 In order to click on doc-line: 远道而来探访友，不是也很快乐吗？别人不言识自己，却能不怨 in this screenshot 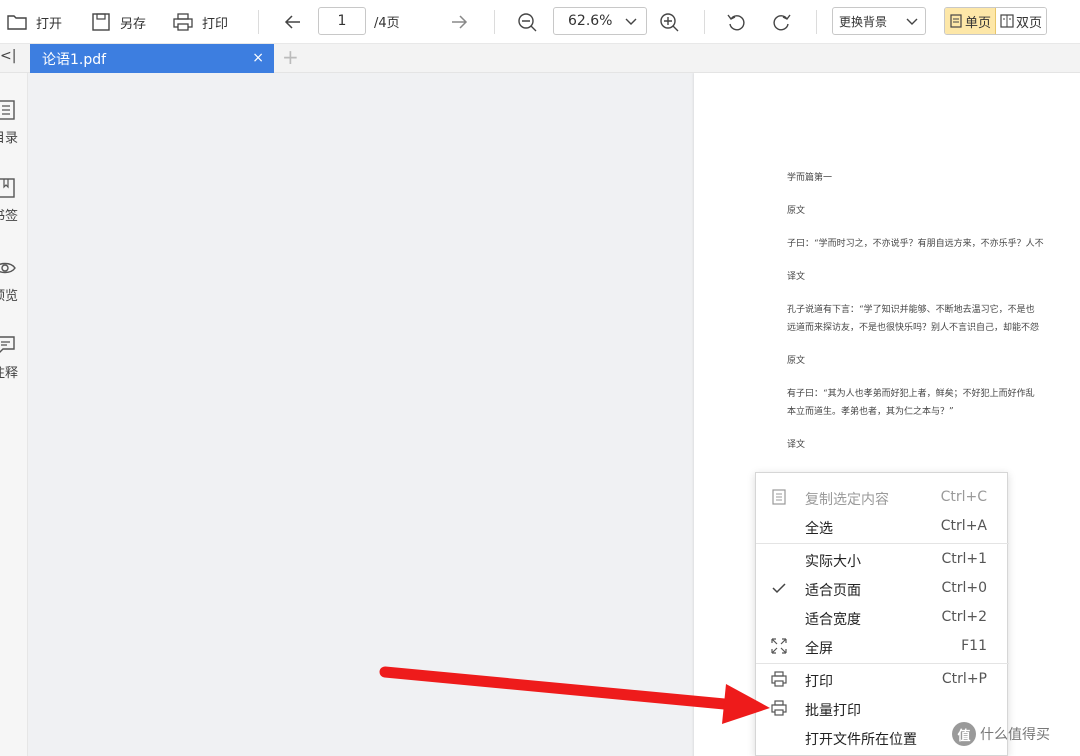, I will do `click(913, 328)`.